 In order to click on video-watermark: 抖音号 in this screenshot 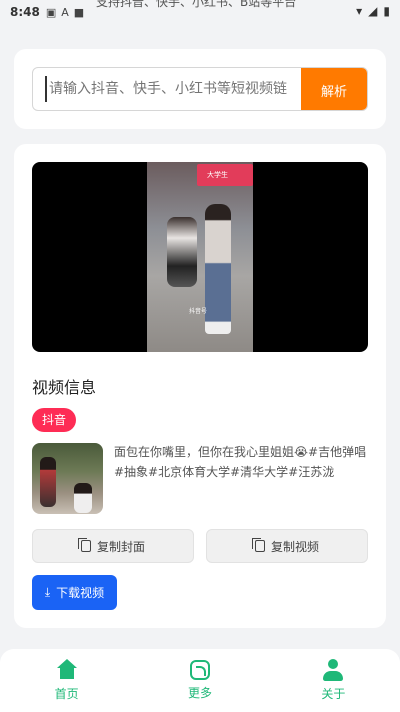, I will do `click(198, 311)`.